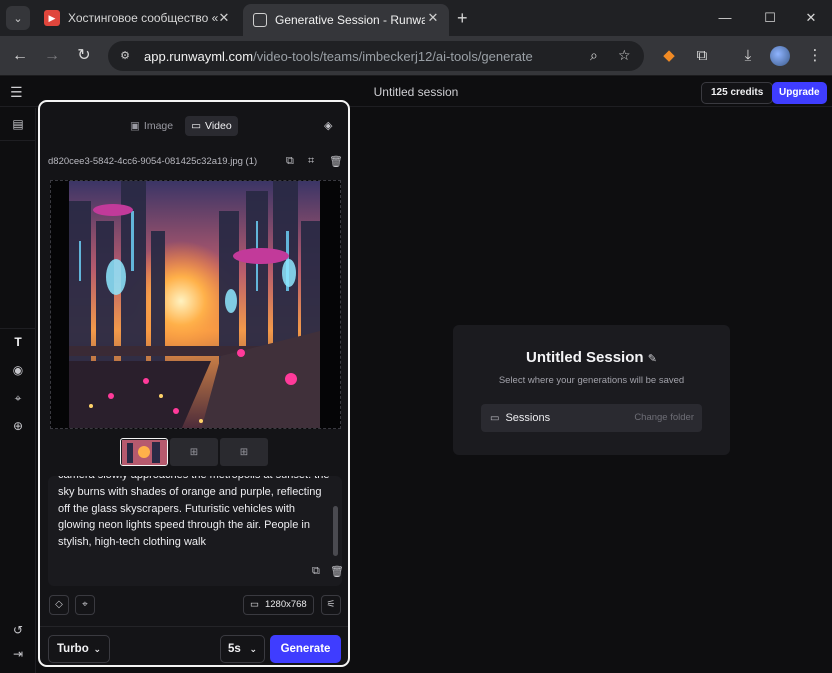 This screenshot has width=832, height=673. I want to click on back-button: ←, so click(20, 56).